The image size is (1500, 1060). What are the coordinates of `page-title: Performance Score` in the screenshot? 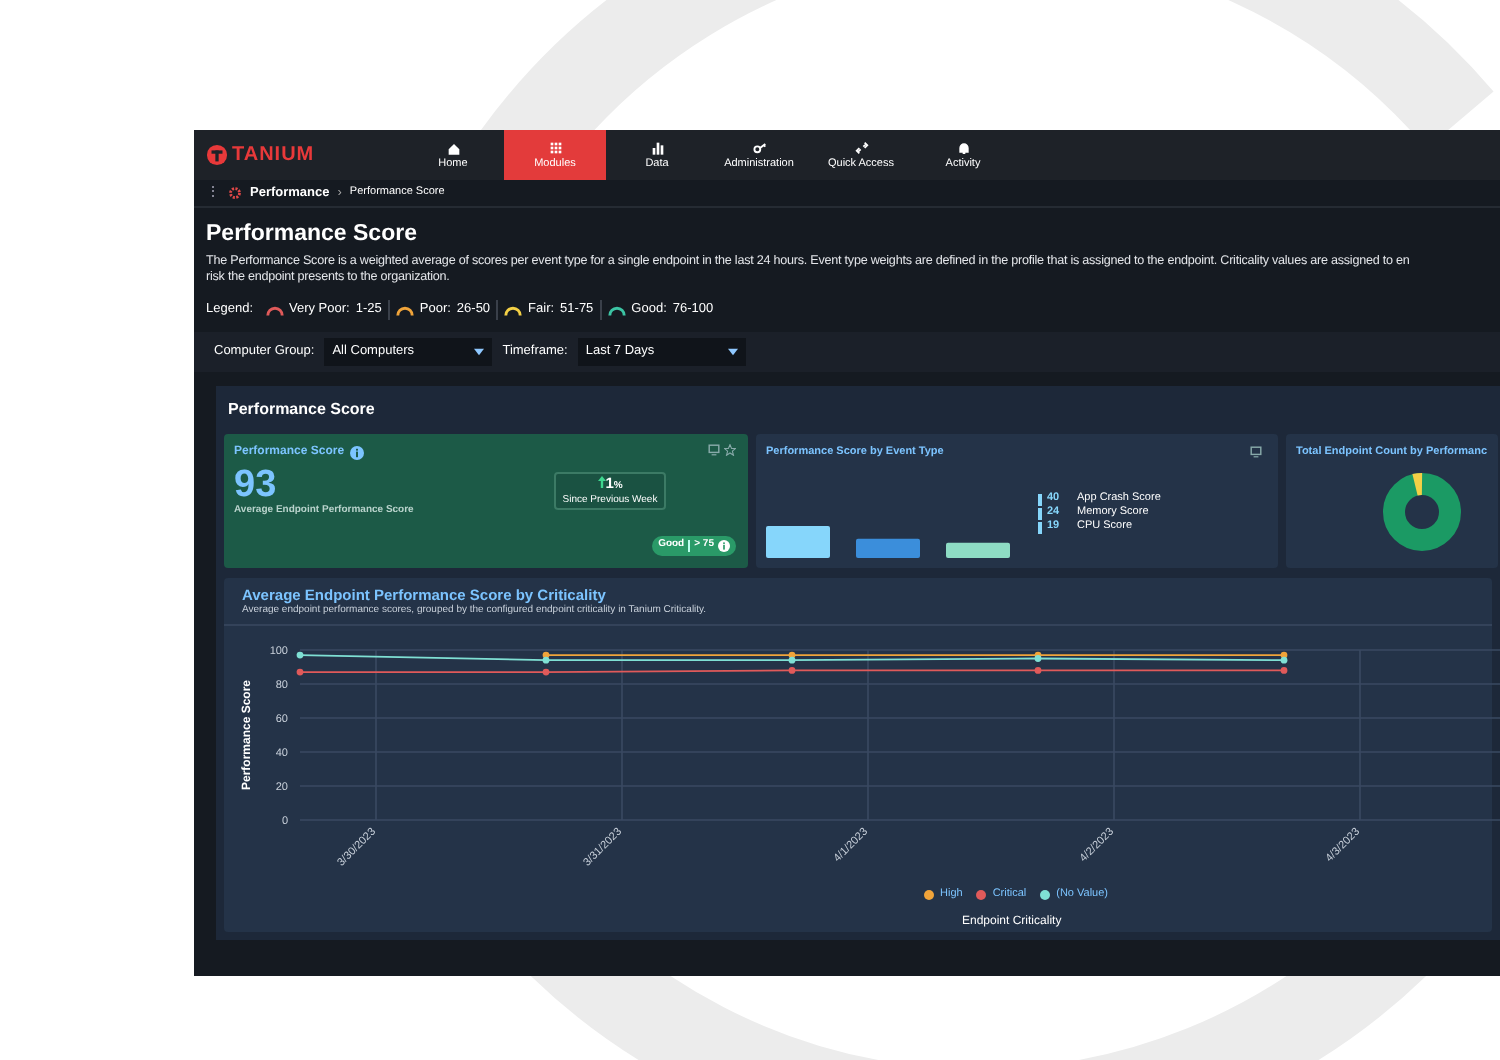 It's located at (312, 233).